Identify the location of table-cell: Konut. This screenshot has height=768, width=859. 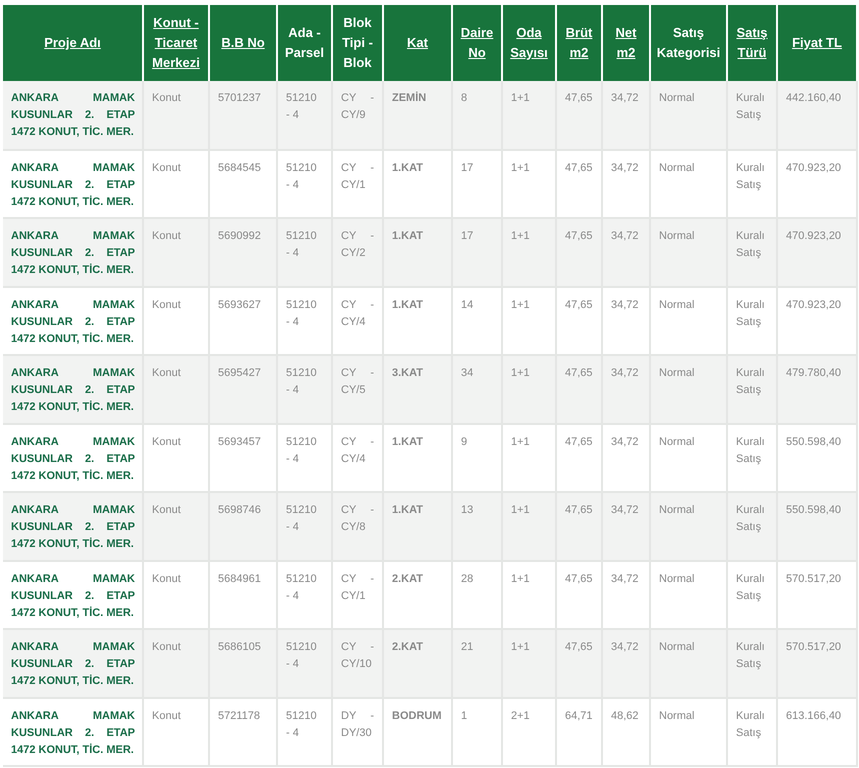
(176, 732).